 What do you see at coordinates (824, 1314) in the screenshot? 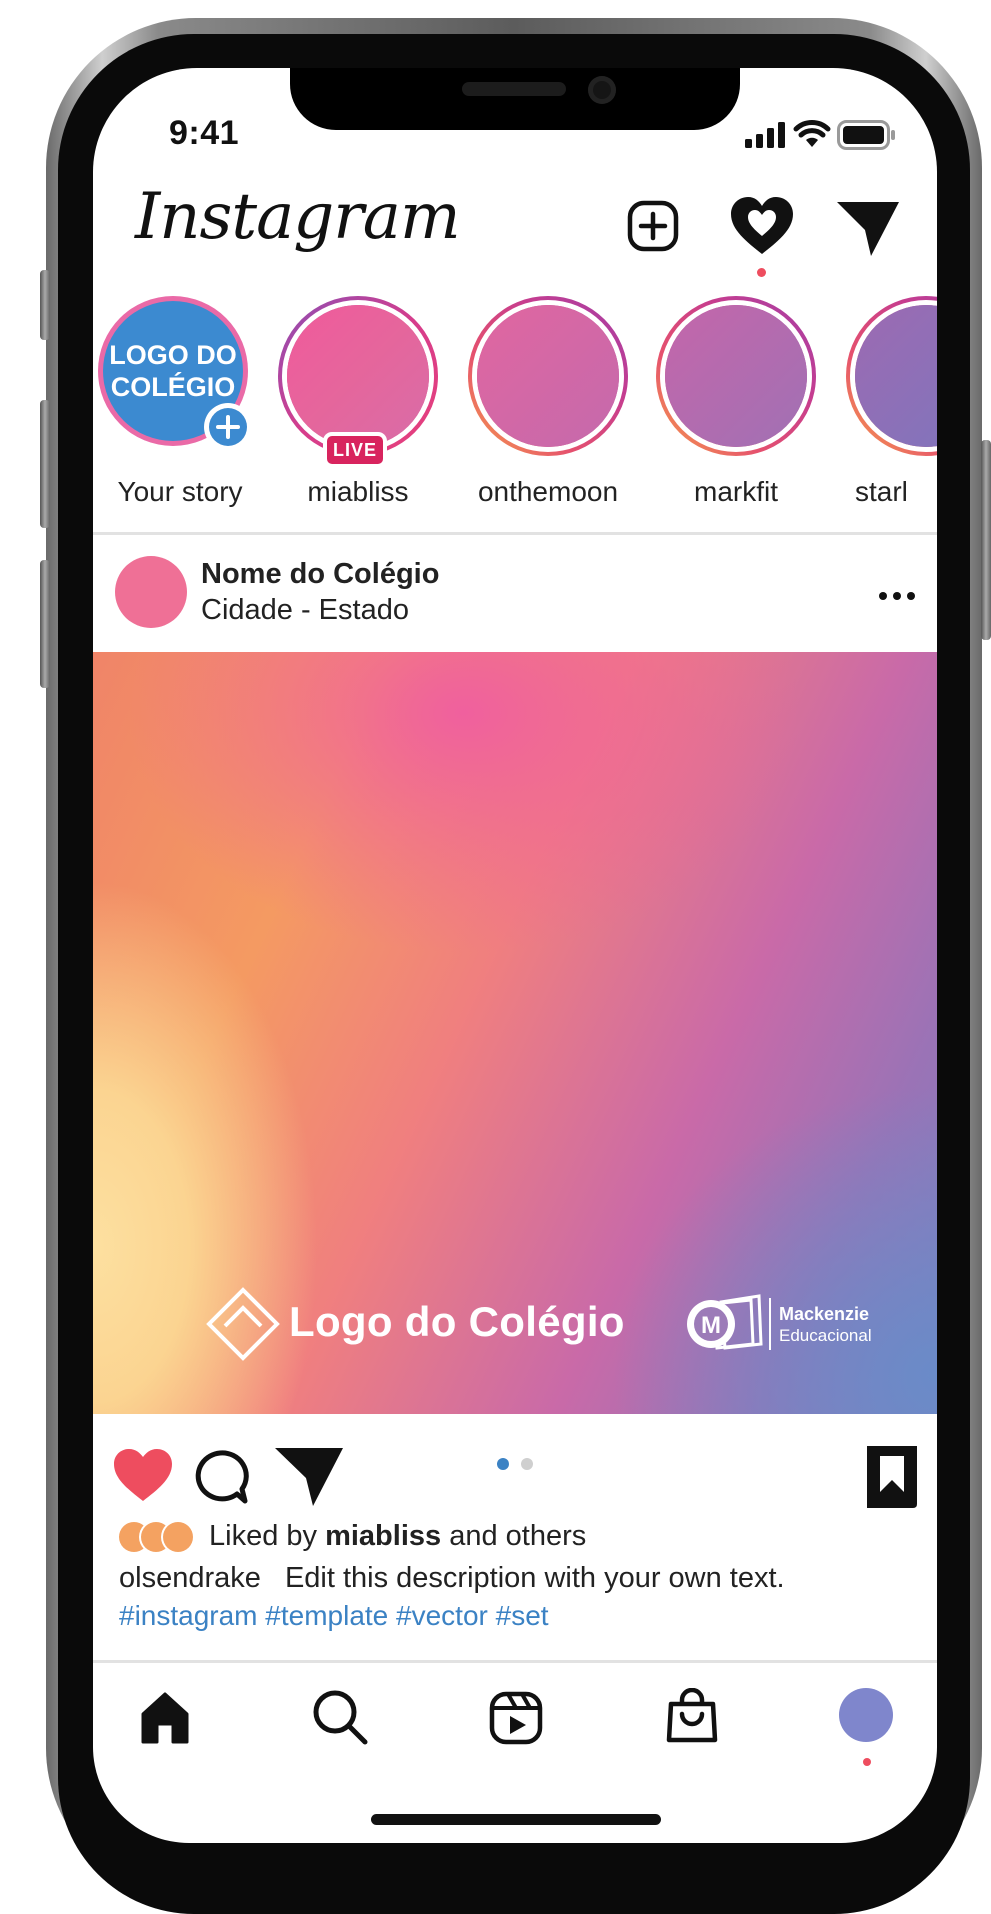
I see `partner-name: Mackenzie` at bounding box center [824, 1314].